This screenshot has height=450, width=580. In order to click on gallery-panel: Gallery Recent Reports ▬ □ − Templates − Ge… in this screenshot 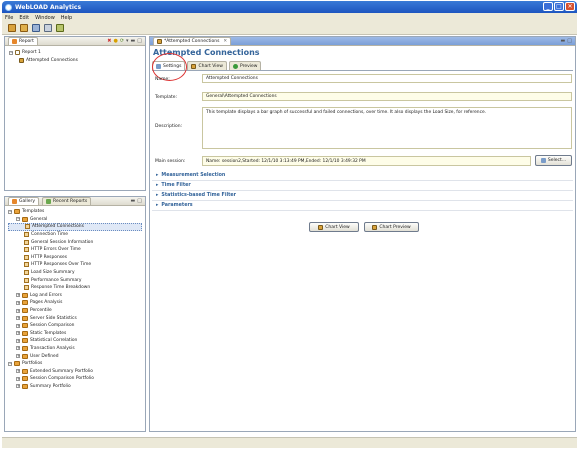, I will do `click(75, 314)`.